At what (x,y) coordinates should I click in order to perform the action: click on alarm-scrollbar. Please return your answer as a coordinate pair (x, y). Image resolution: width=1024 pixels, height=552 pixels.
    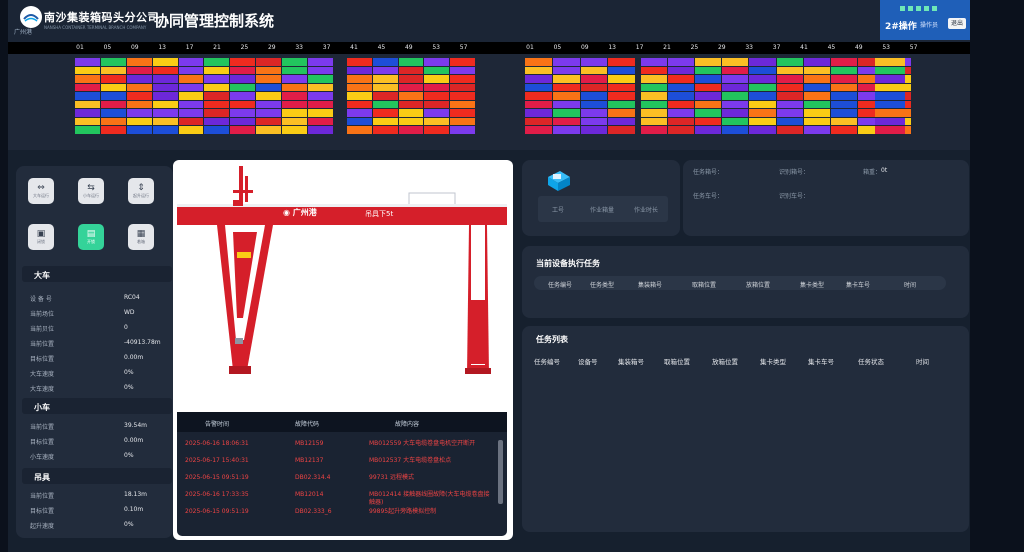
    Looking at the image, I should click on (500, 472).